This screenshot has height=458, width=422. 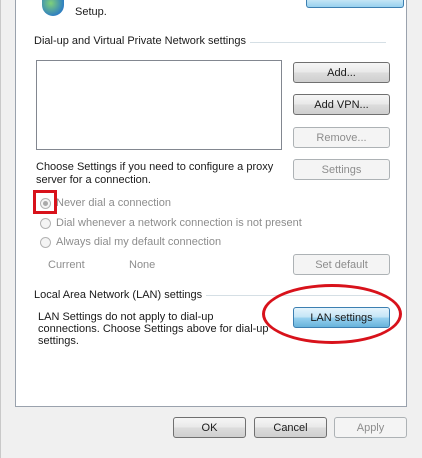 What do you see at coordinates (209, 427) in the screenshot?
I see `ok-button: OK` at bounding box center [209, 427].